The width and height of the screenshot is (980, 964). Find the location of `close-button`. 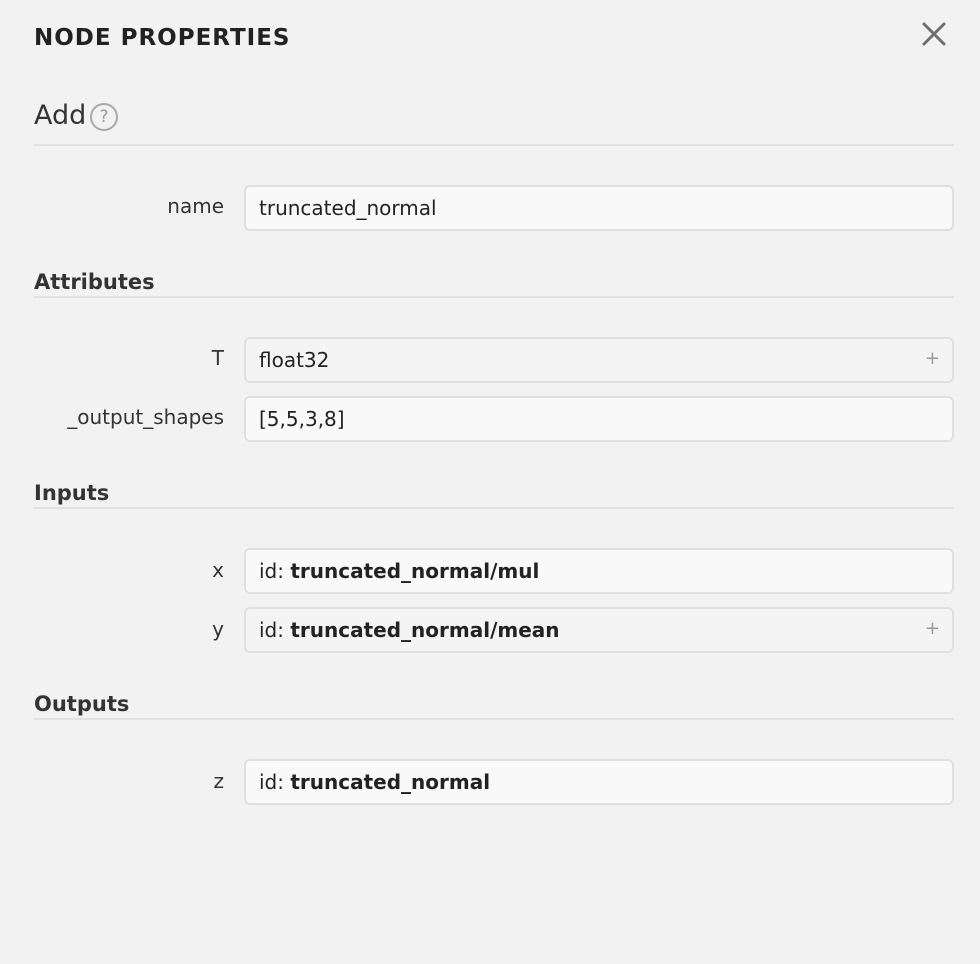

close-button is located at coordinates (934, 34).